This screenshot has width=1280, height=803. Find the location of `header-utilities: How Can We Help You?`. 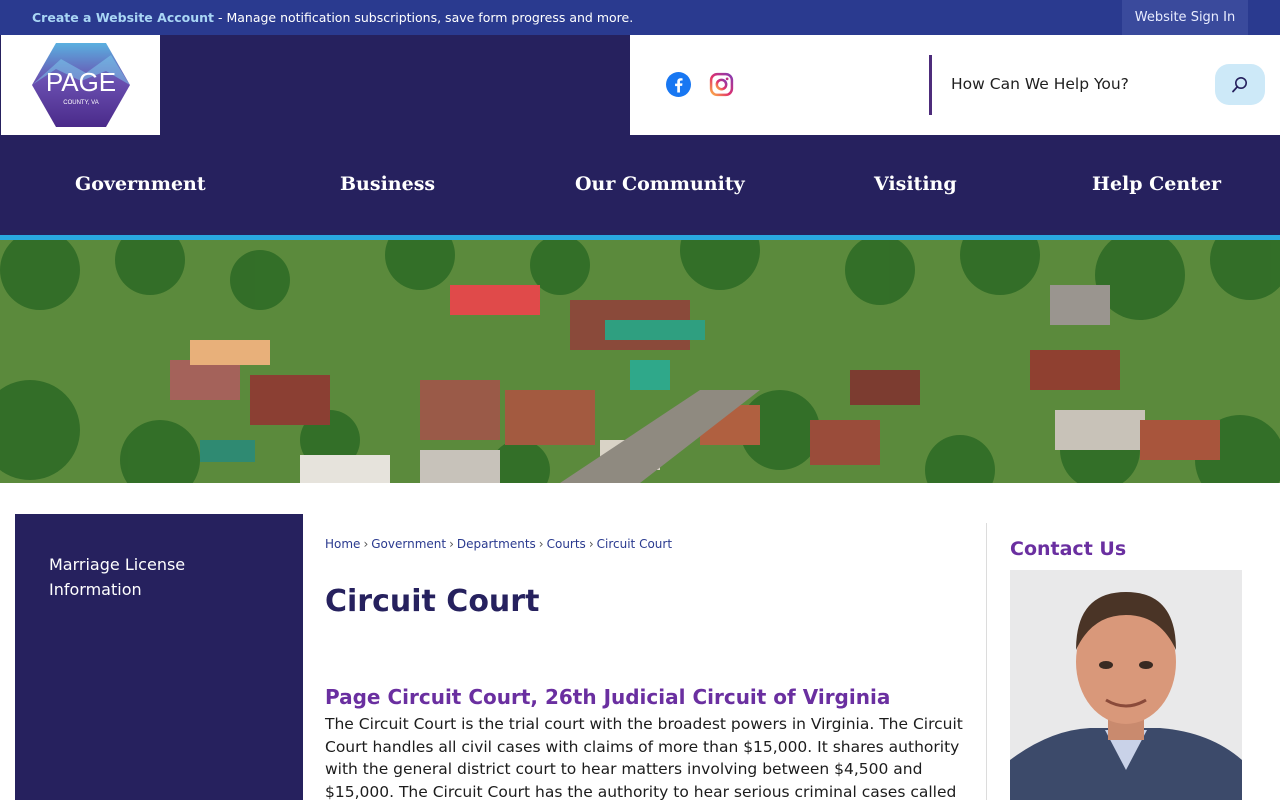

header-utilities: How Can We Help You? is located at coordinates (955, 85).